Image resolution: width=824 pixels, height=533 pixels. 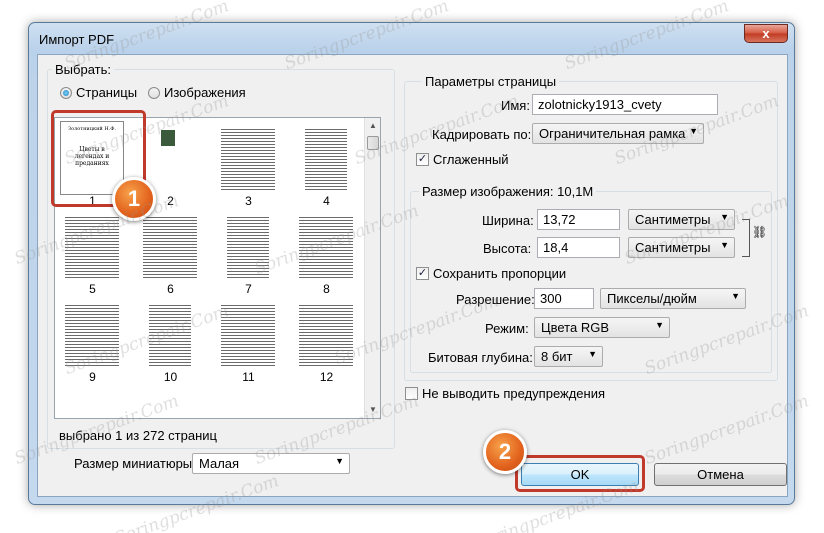 I want to click on thumbnail-page: 7, so click(x=248, y=251).